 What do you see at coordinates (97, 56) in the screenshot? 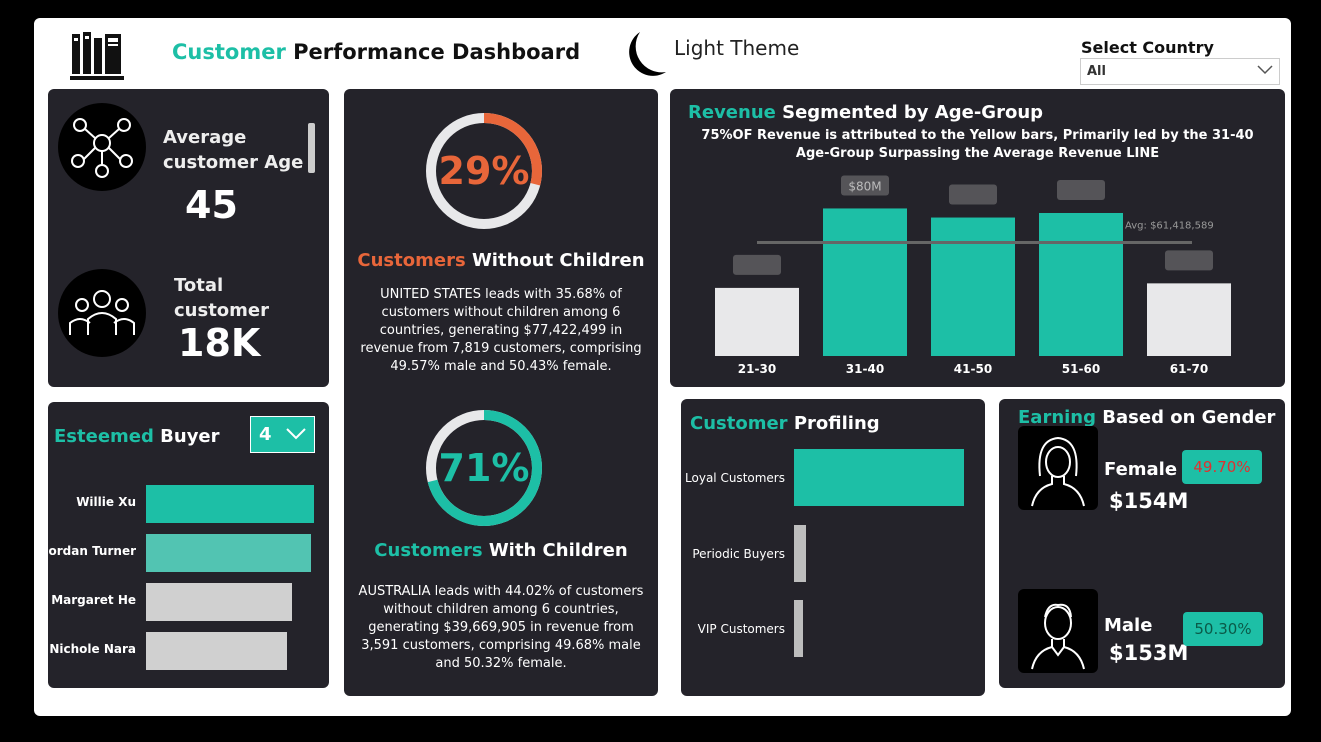
I see `books-logo-icon` at bounding box center [97, 56].